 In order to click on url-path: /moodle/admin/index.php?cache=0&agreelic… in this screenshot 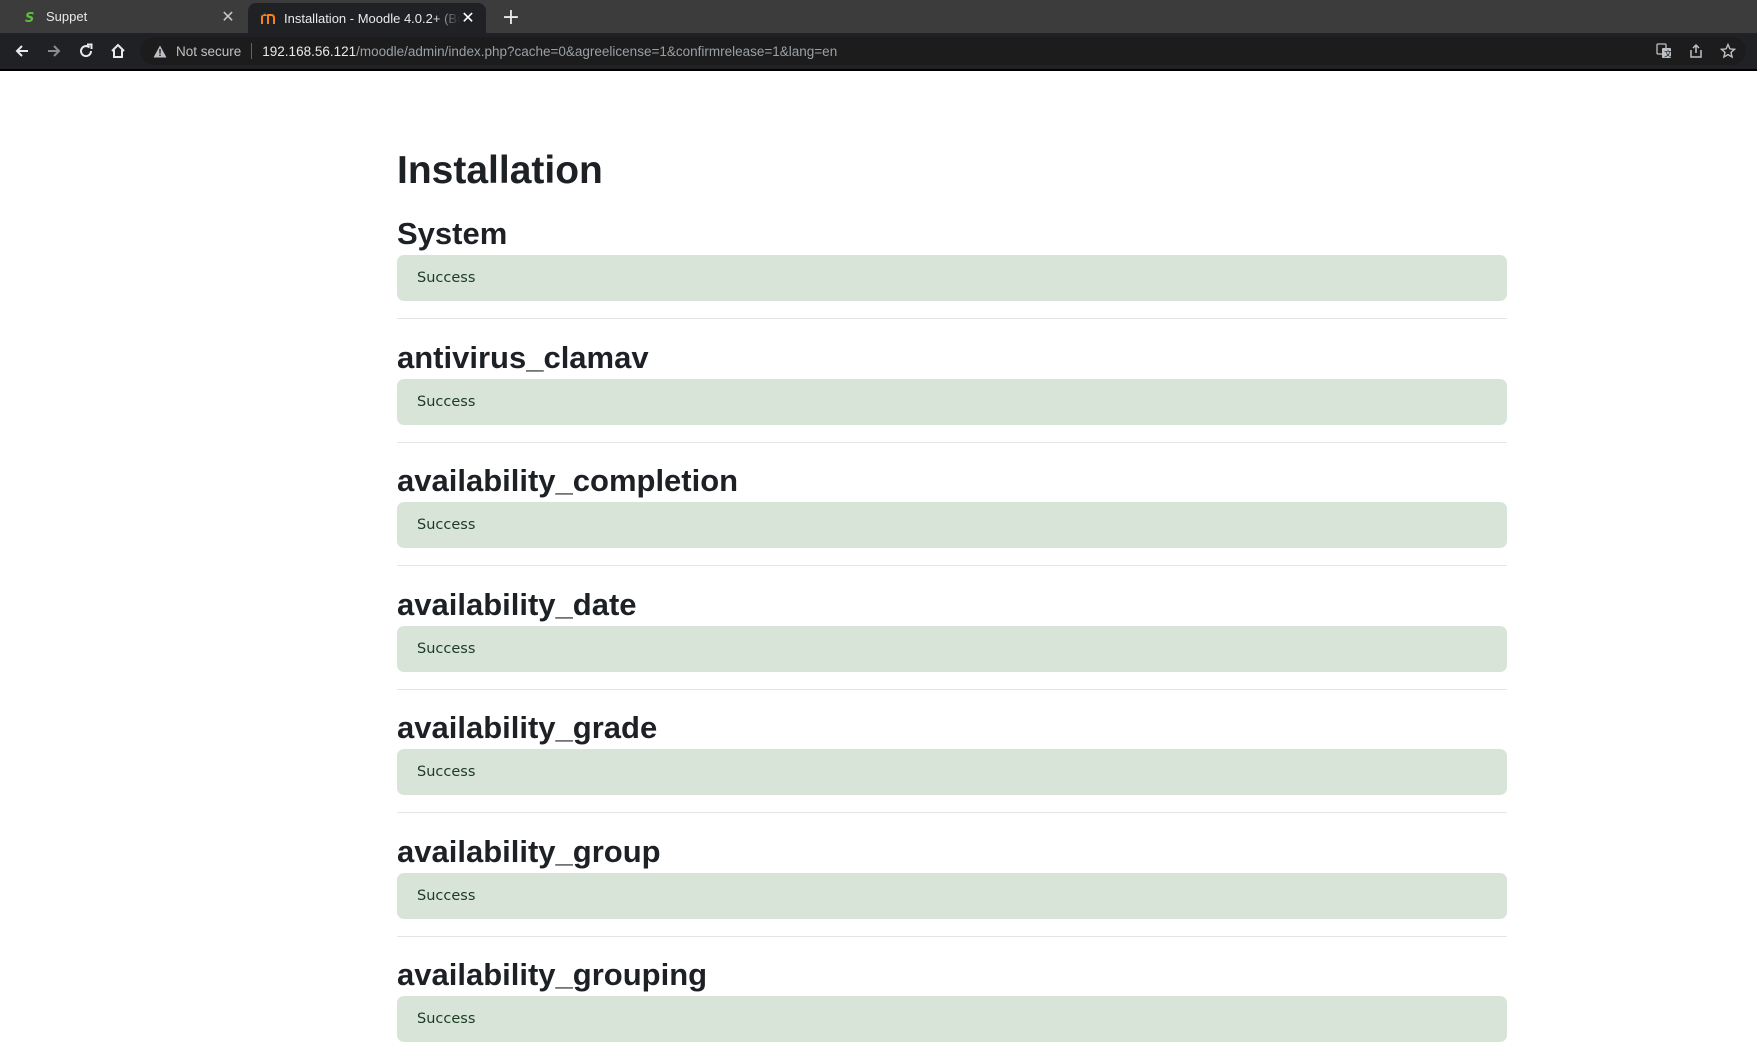, I will do `click(597, 51)`.